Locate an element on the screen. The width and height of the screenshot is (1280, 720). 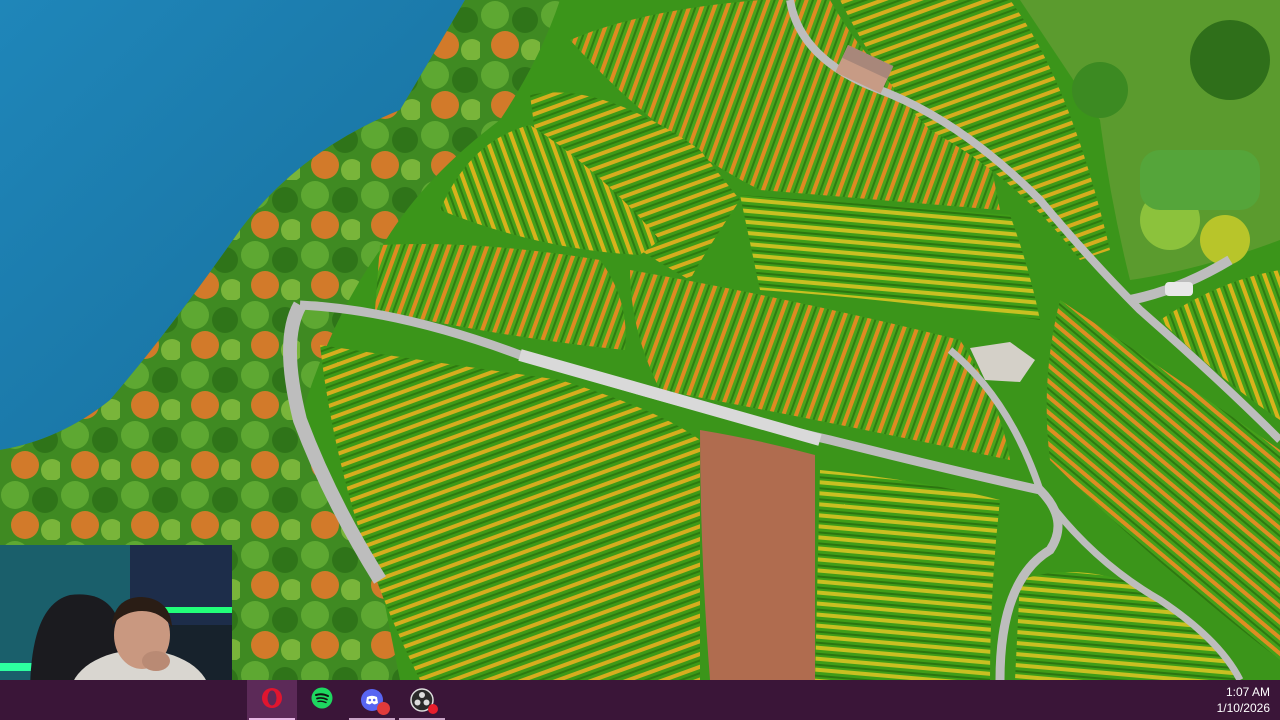
notification-badge is located at coordinates (383, 708).